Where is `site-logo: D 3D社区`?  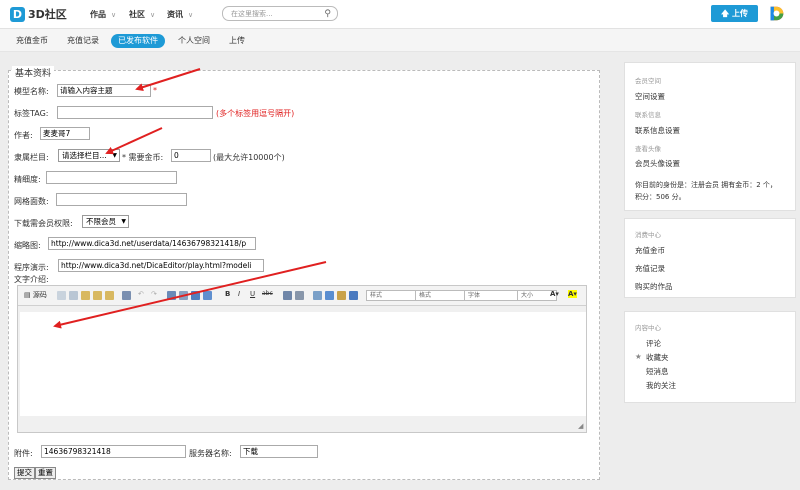
site-logo: D 3D社区 is located at coordinates (38, 14).